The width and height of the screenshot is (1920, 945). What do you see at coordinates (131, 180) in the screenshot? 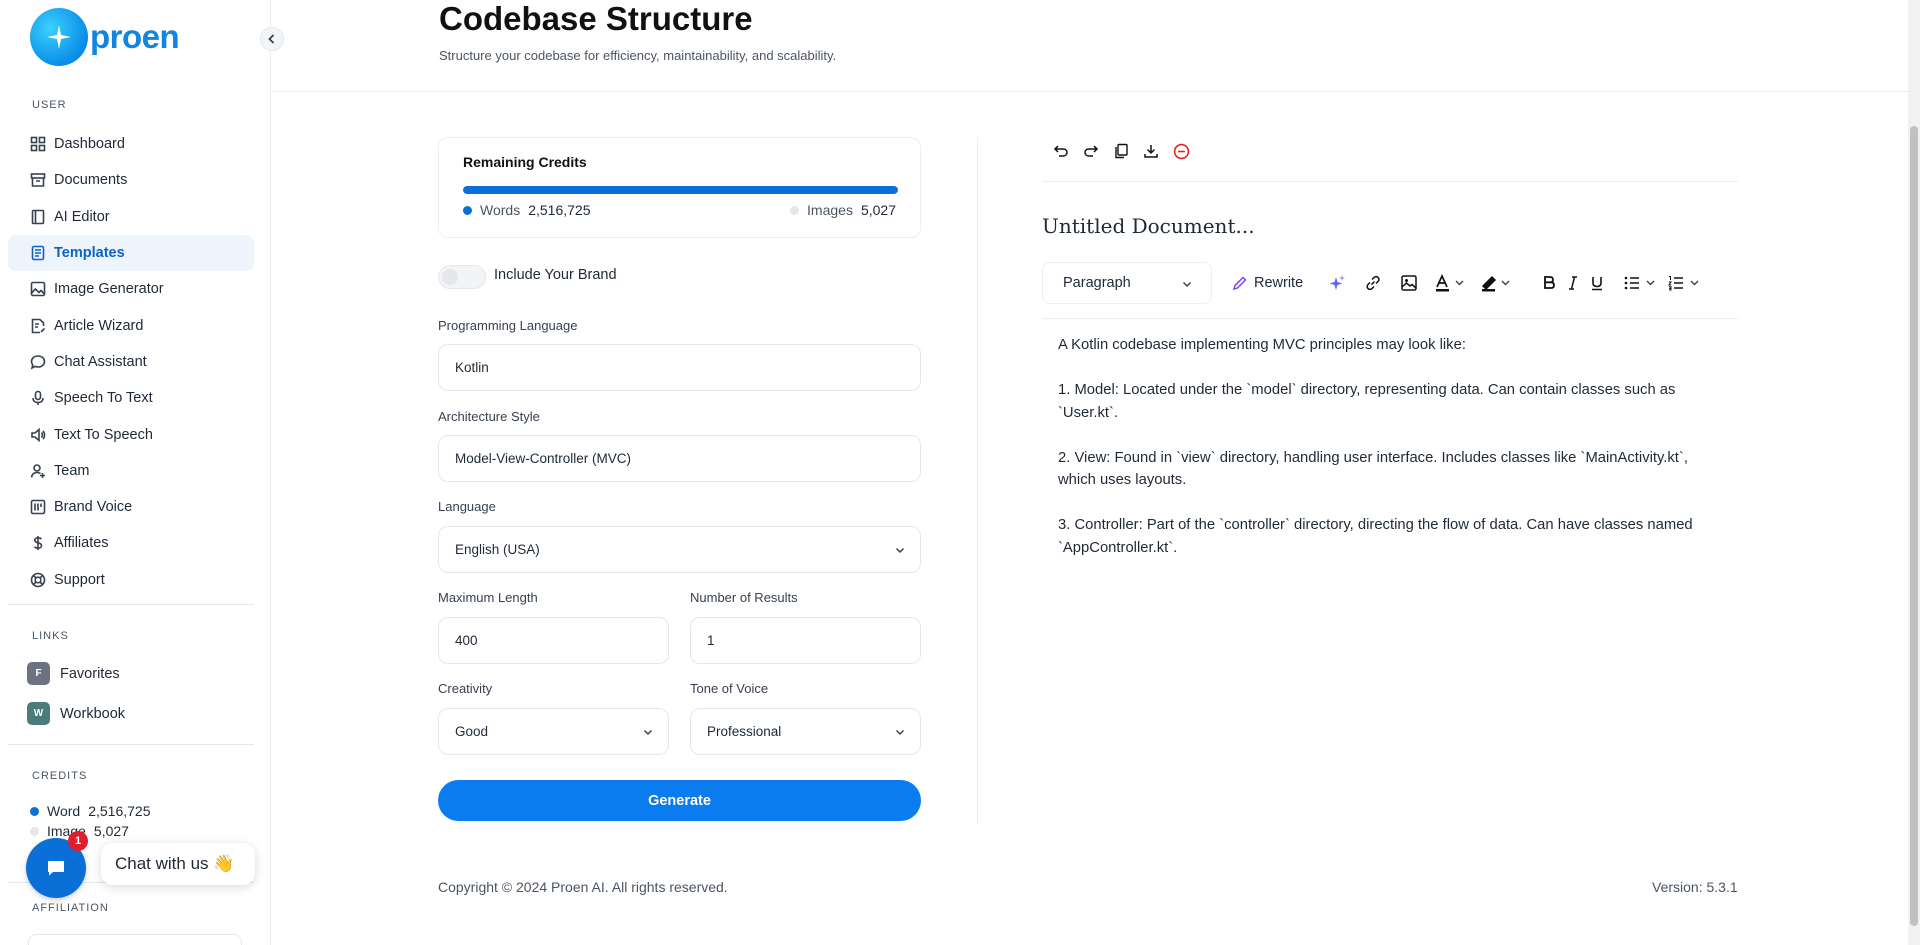
I see `sidebar-item-documents: Documents` at bounding box center [131, 180].